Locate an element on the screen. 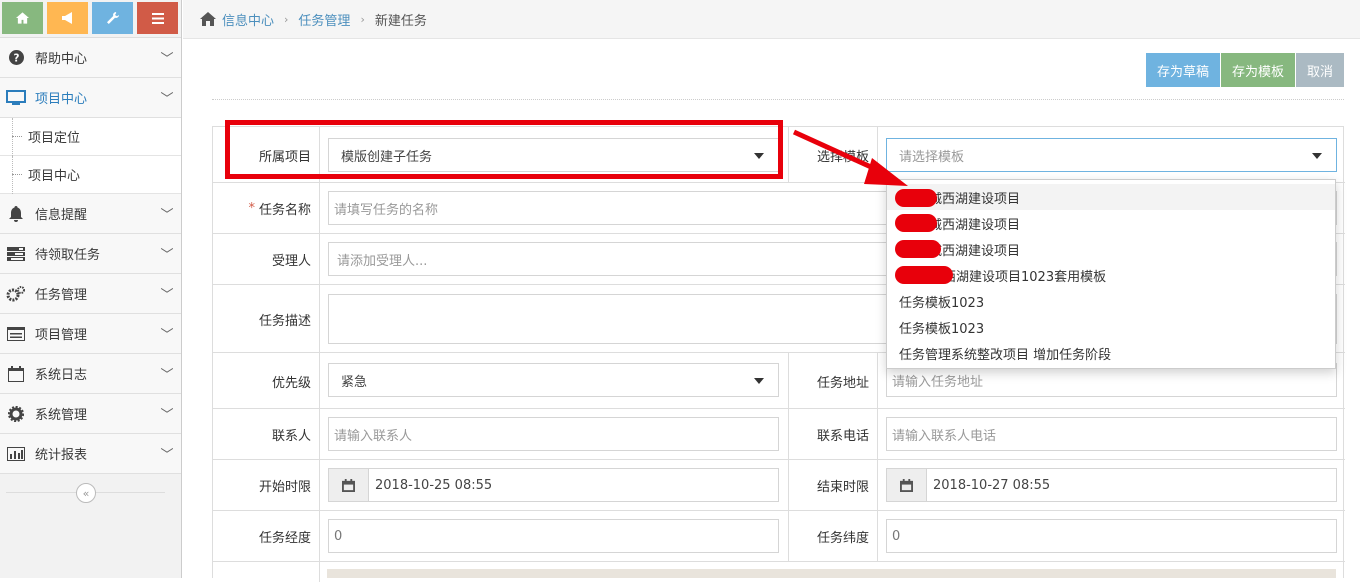  save-draft-button: 存为草稿 is located at coordinates (1182, 70).